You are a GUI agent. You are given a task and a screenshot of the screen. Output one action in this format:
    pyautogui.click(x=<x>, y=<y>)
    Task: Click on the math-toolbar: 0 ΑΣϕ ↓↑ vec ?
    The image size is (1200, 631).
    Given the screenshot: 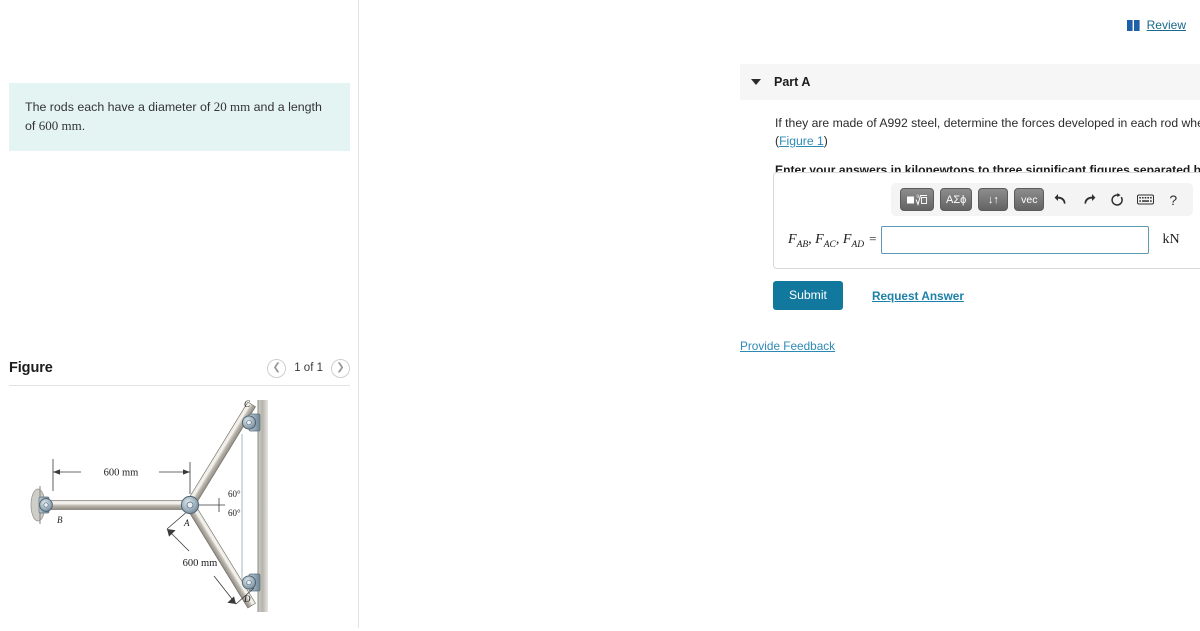 What is the action you would take?
    pyautogui.click(x=1042, y=199)
    